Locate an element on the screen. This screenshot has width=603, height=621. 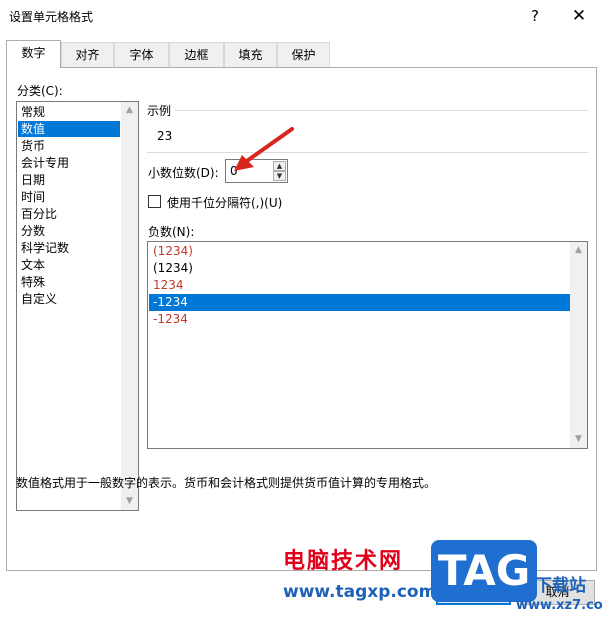
category-item-special: 特殊 is located at coordinates (69, 282).